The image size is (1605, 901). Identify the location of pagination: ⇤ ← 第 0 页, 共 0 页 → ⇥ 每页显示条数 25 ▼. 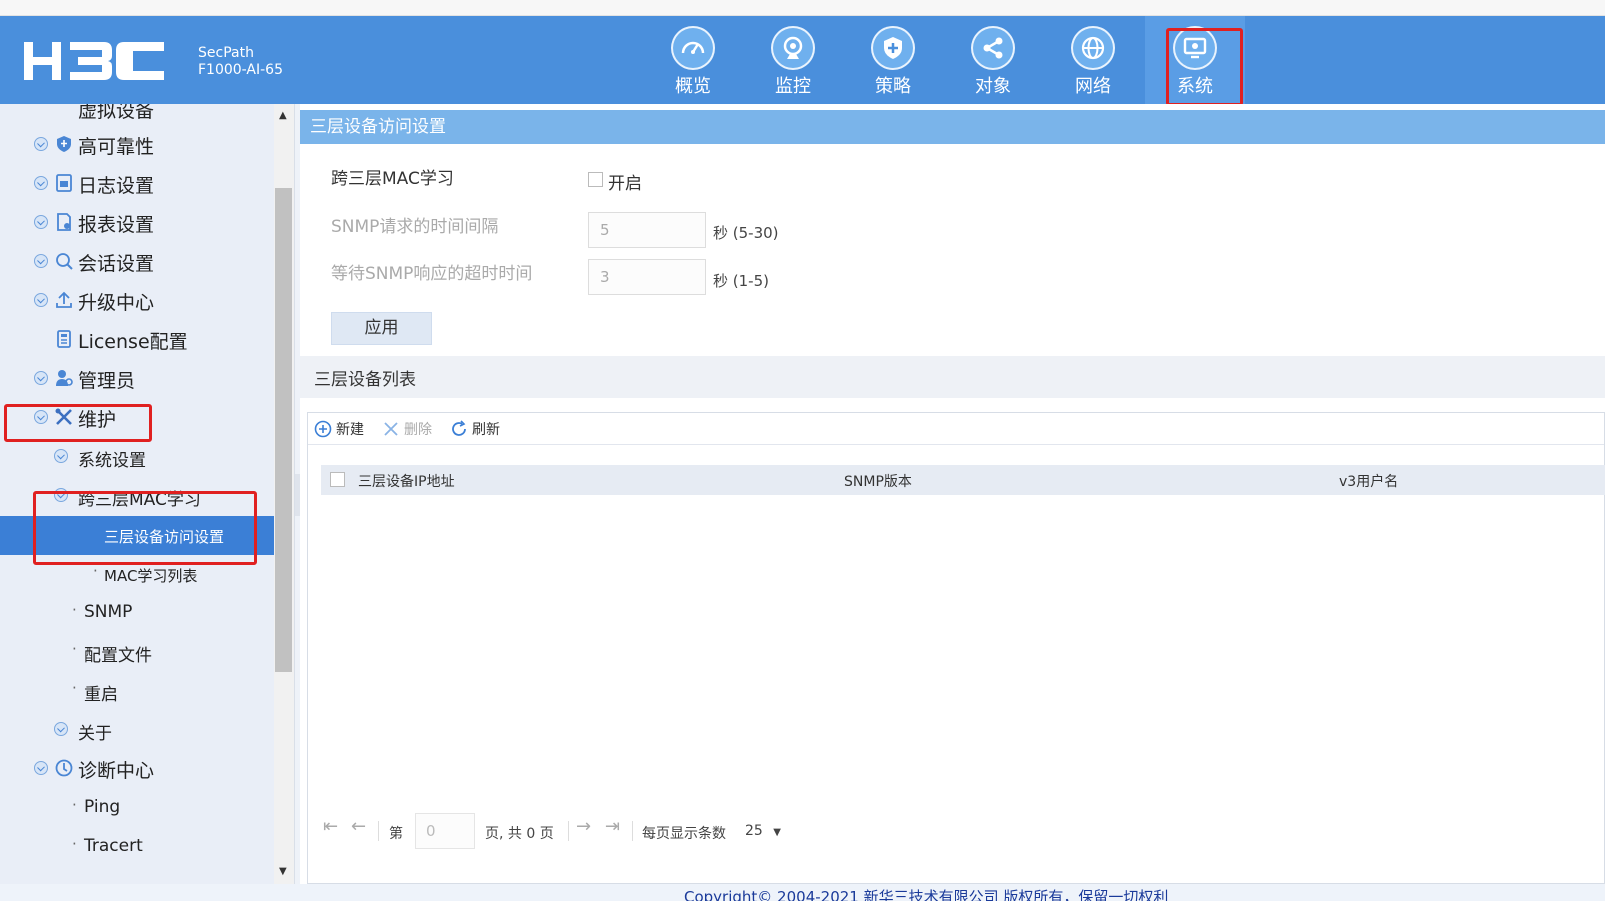
(956, 831).